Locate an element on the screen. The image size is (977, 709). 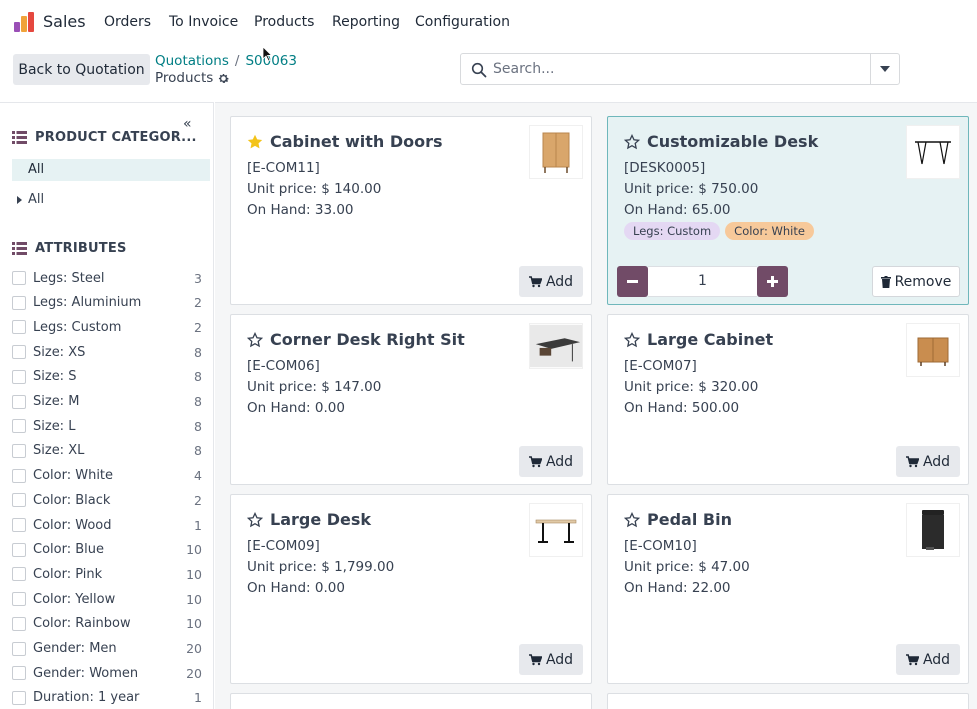
search-bar is located at coordinates (680, 69).